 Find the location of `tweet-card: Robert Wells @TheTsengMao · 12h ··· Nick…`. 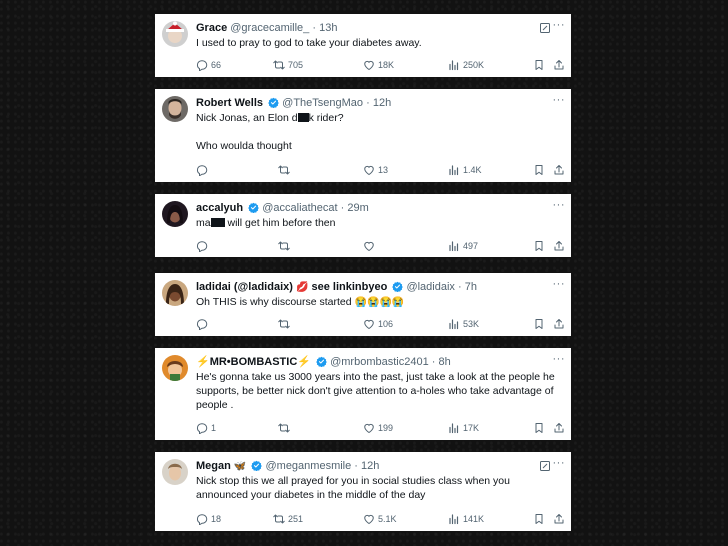

tweet-card: Robert Wells @TheTsengMao · 12h ··· Nick… is located at coordinates (363, 135).